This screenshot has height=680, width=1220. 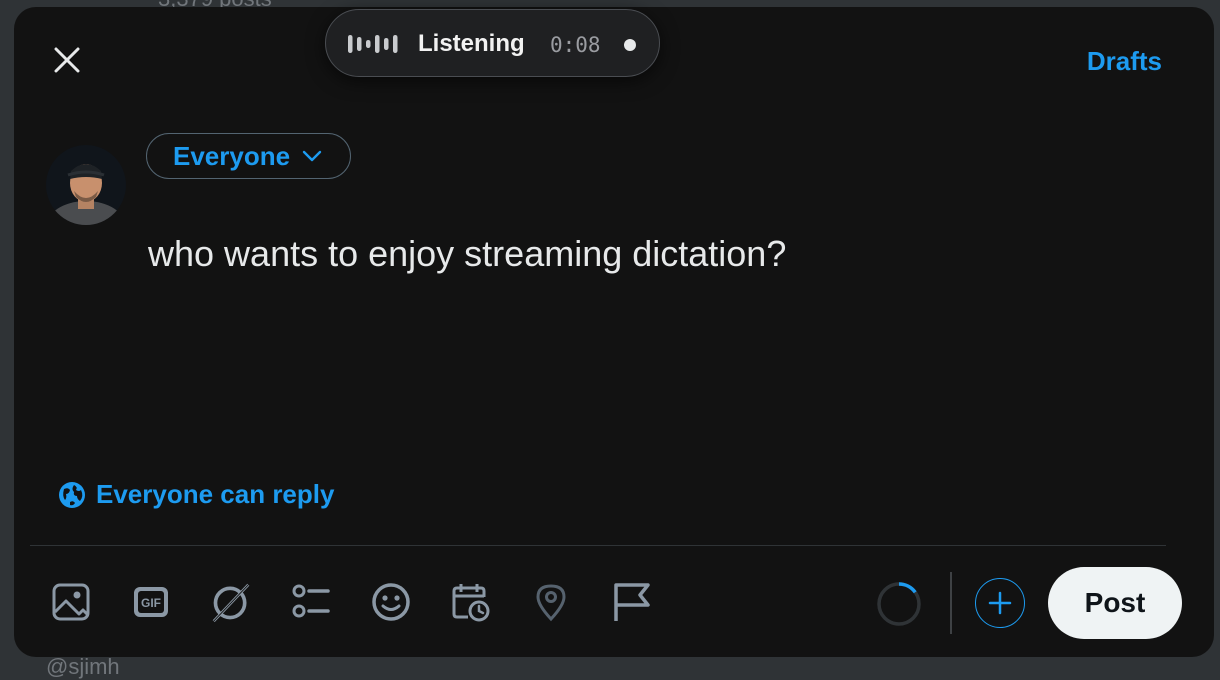 What do you see at coordinates (951, 603) in the screenshot?
I see `toolbar-separator` at bounding box center [951, 603].